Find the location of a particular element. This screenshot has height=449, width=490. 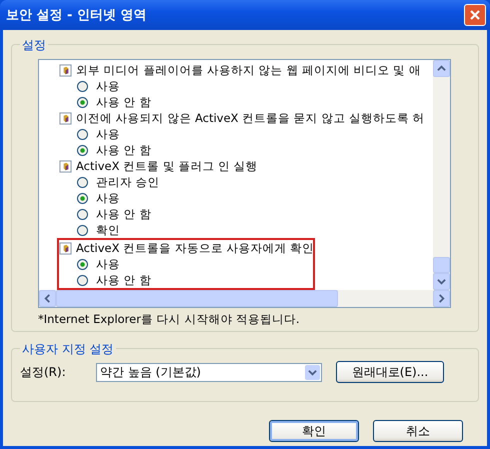

close-icon is located at coordinates (475, 15).